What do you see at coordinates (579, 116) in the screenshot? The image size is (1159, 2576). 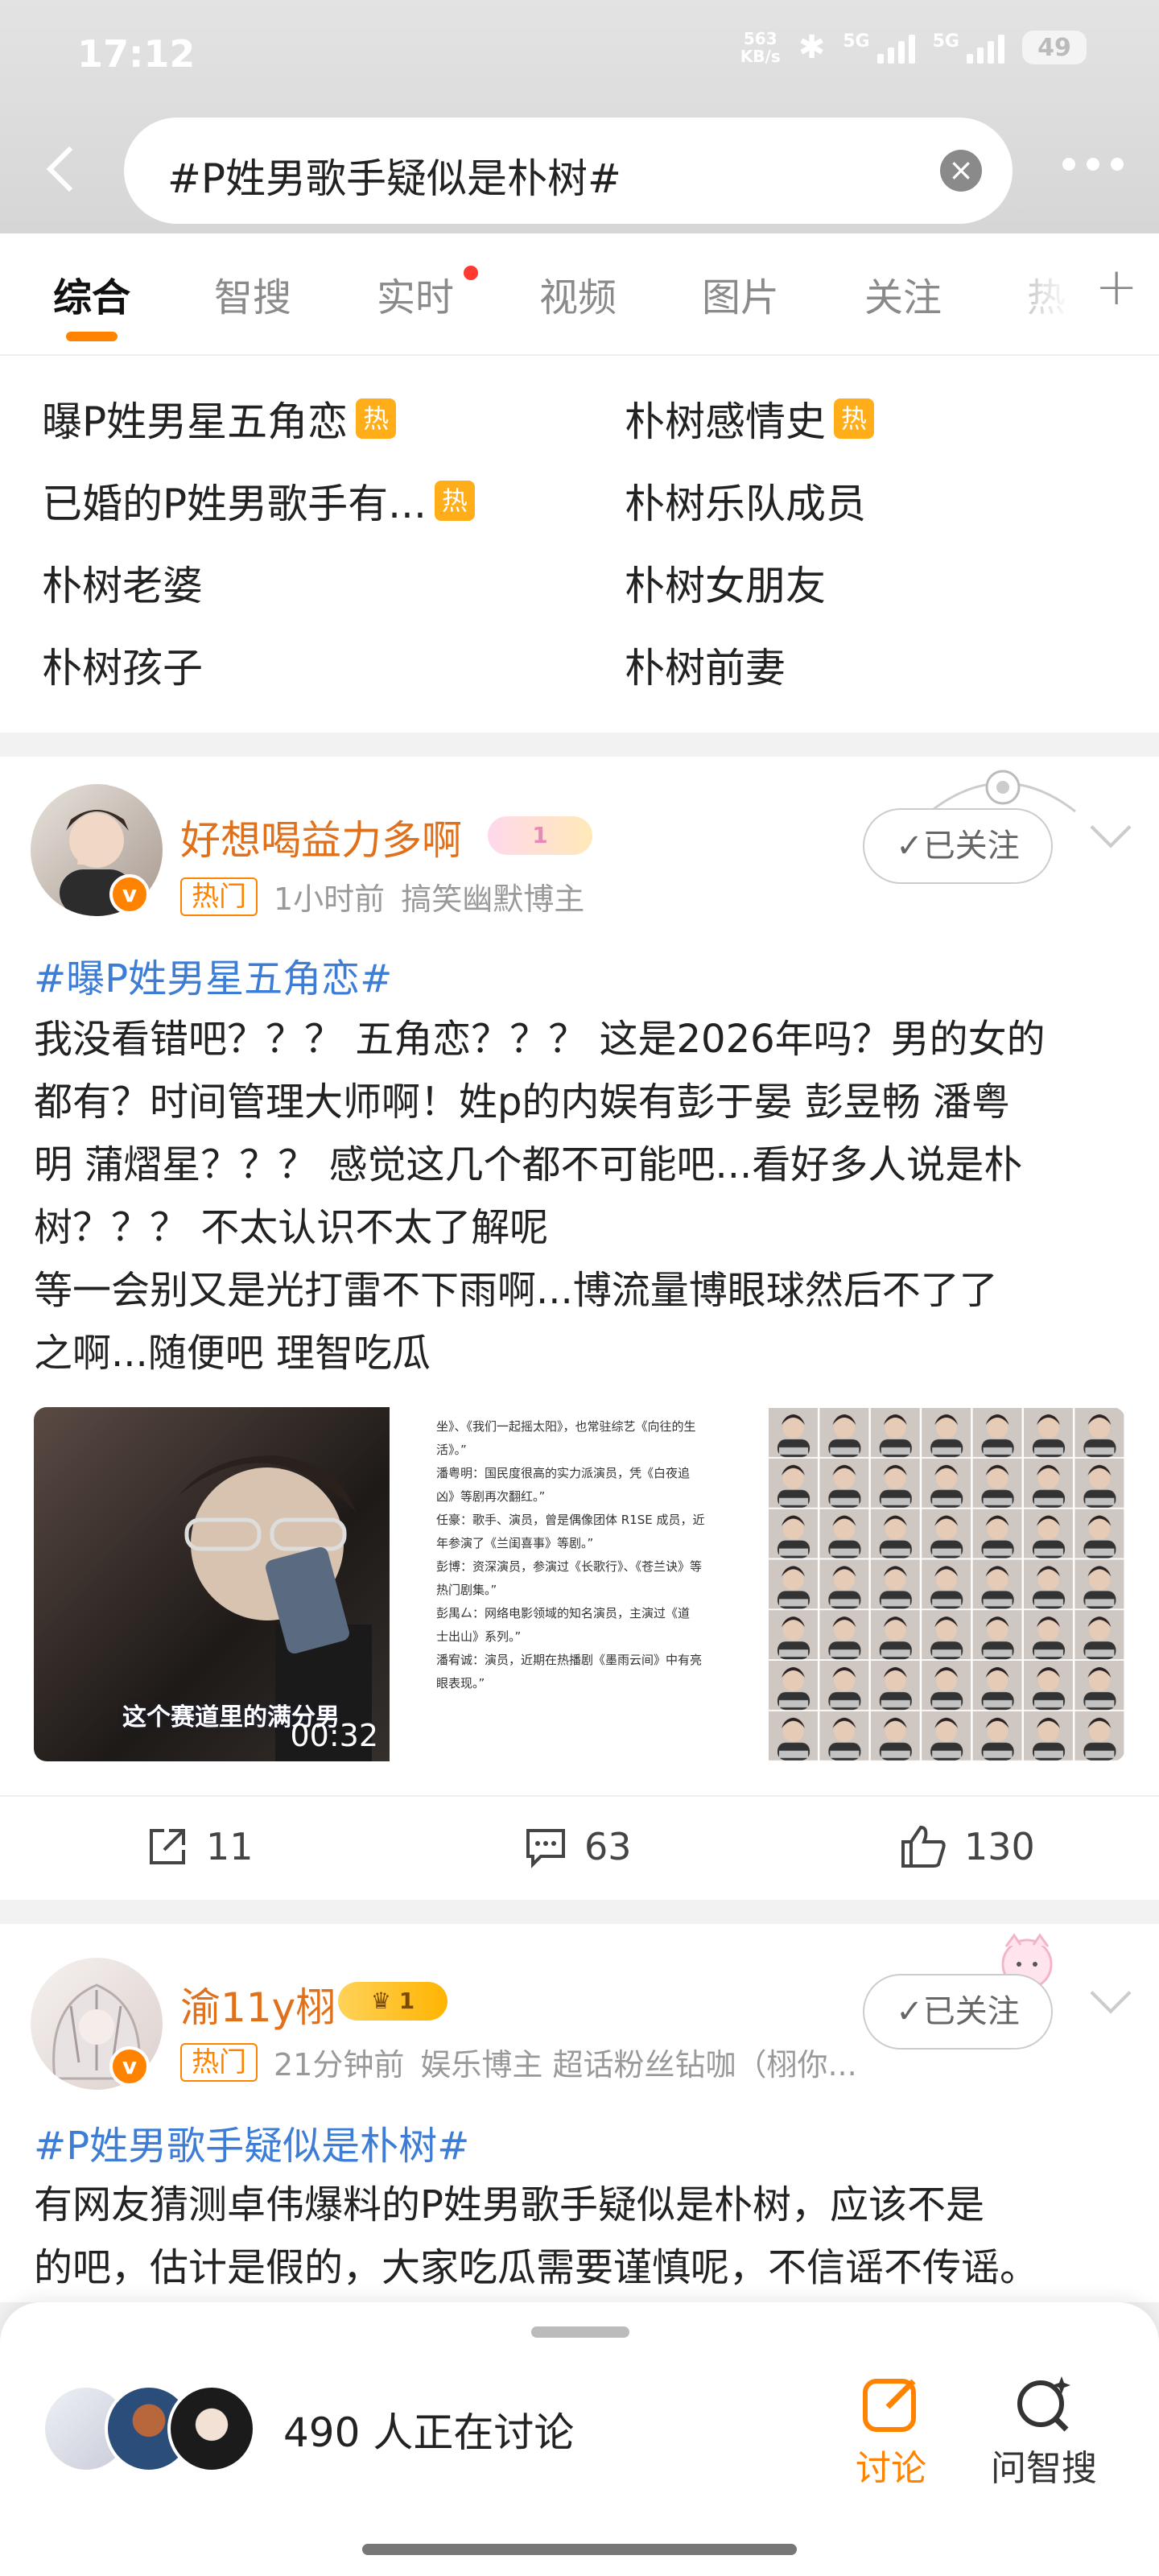 I see `top-bar: 17:12 563 KB/s ✱ 5G 5G 49 #P姓男歌手疑似是朴树# ×` at bounding box center [579, 116].